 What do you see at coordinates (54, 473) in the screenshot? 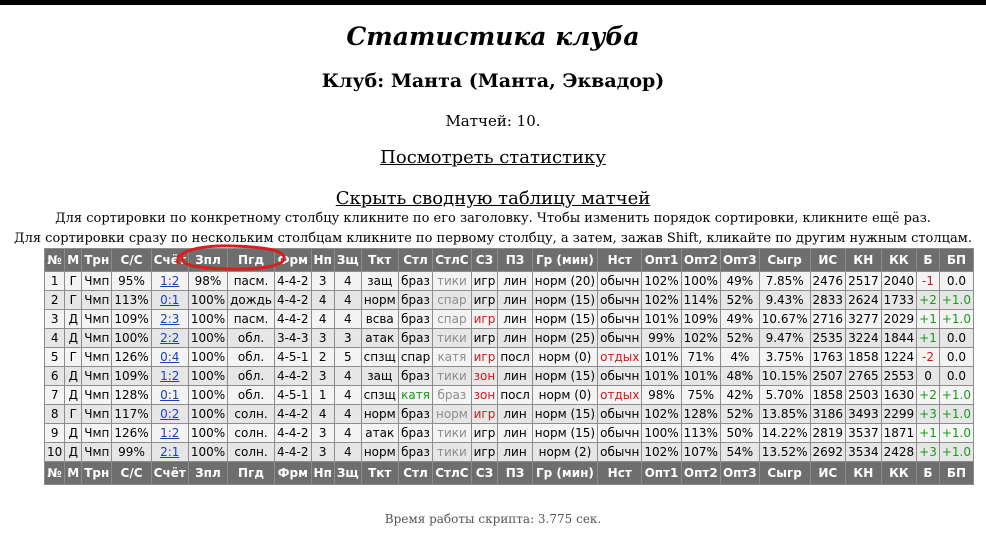
I see `footer-header-col-0: №` at bounding box center [54, 473].